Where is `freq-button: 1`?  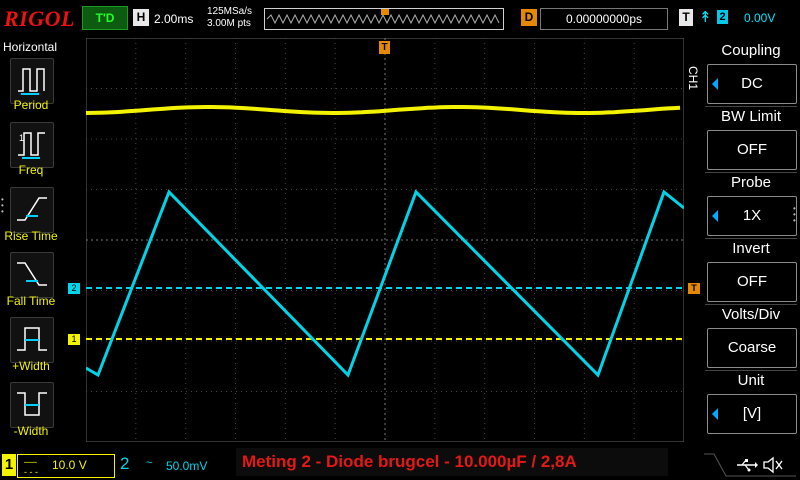 freq-button: 1 is located at coordinates (32, 145).